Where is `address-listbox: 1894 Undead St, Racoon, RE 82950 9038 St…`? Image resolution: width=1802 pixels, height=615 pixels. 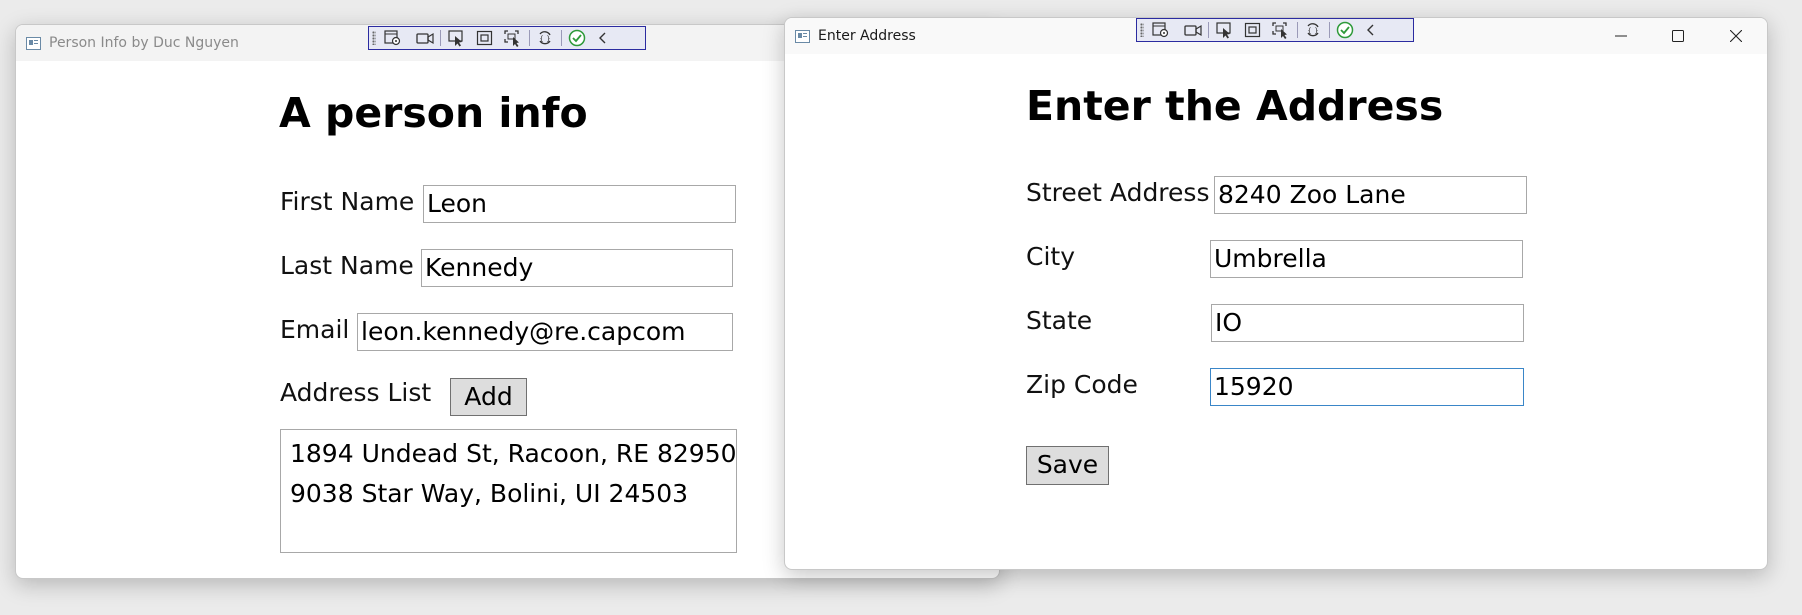
address-listbox: 1894 Undead St, Racoon, RE 82950 9038 St… is located at coordinates (508, 491).